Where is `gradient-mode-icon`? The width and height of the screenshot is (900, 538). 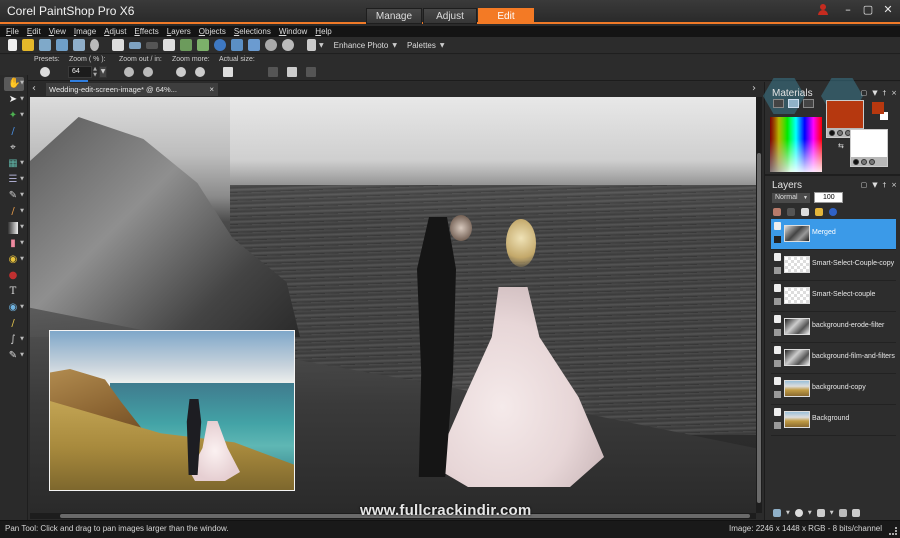 gradient-mode-icon is located at coordinates (864, 161).